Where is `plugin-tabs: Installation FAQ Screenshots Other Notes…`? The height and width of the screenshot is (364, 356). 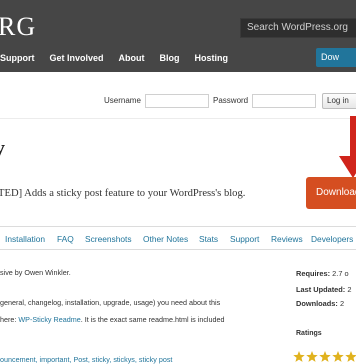 plugin-tabs: Installation FAQ Screenshots Other Notes… is located at coordinates (178, 238).